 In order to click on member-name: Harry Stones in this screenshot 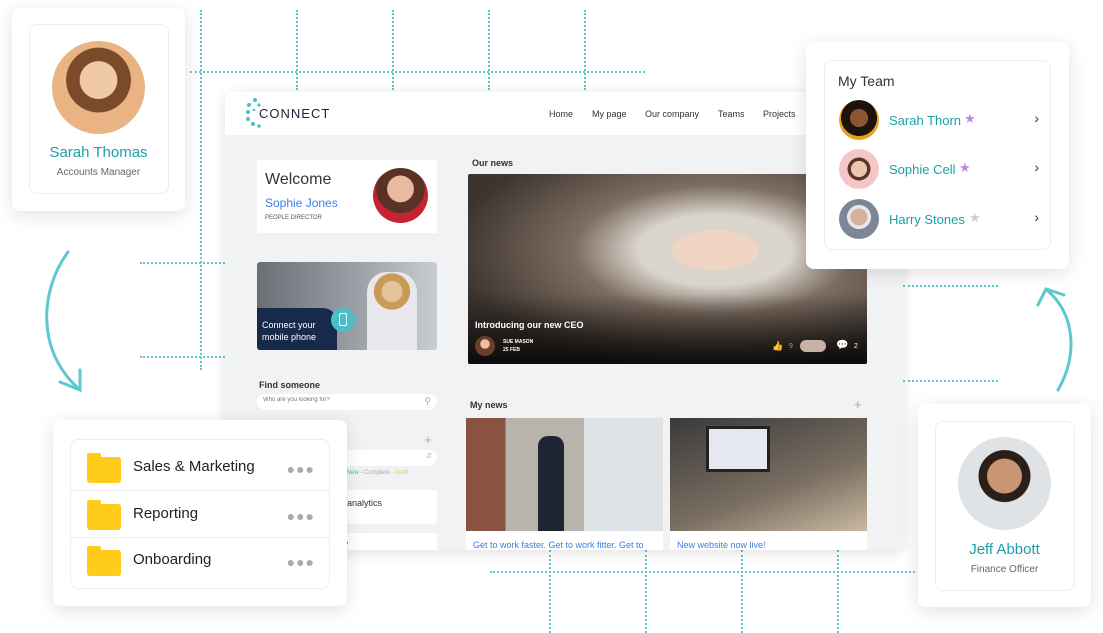, I will do `click(927, 219)`.